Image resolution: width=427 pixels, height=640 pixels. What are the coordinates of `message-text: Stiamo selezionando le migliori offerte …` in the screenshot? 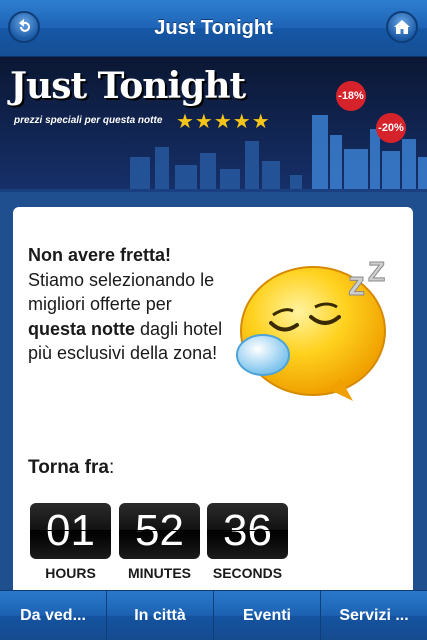 It's located at (121, 292).